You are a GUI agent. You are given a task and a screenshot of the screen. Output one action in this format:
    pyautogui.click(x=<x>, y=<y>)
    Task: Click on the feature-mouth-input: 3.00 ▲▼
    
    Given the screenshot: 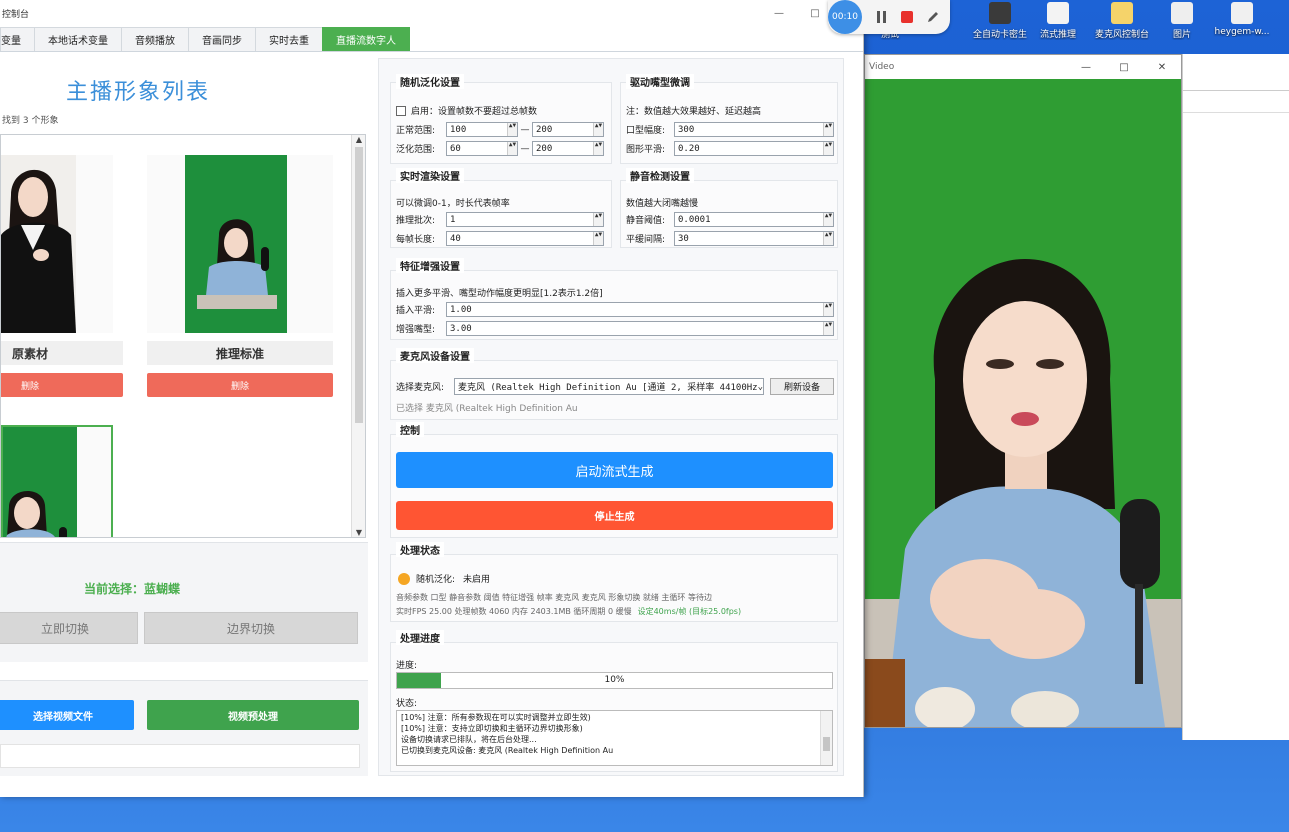 What is the action you would take?
    pyautogui.click(x=640, y=328)
    